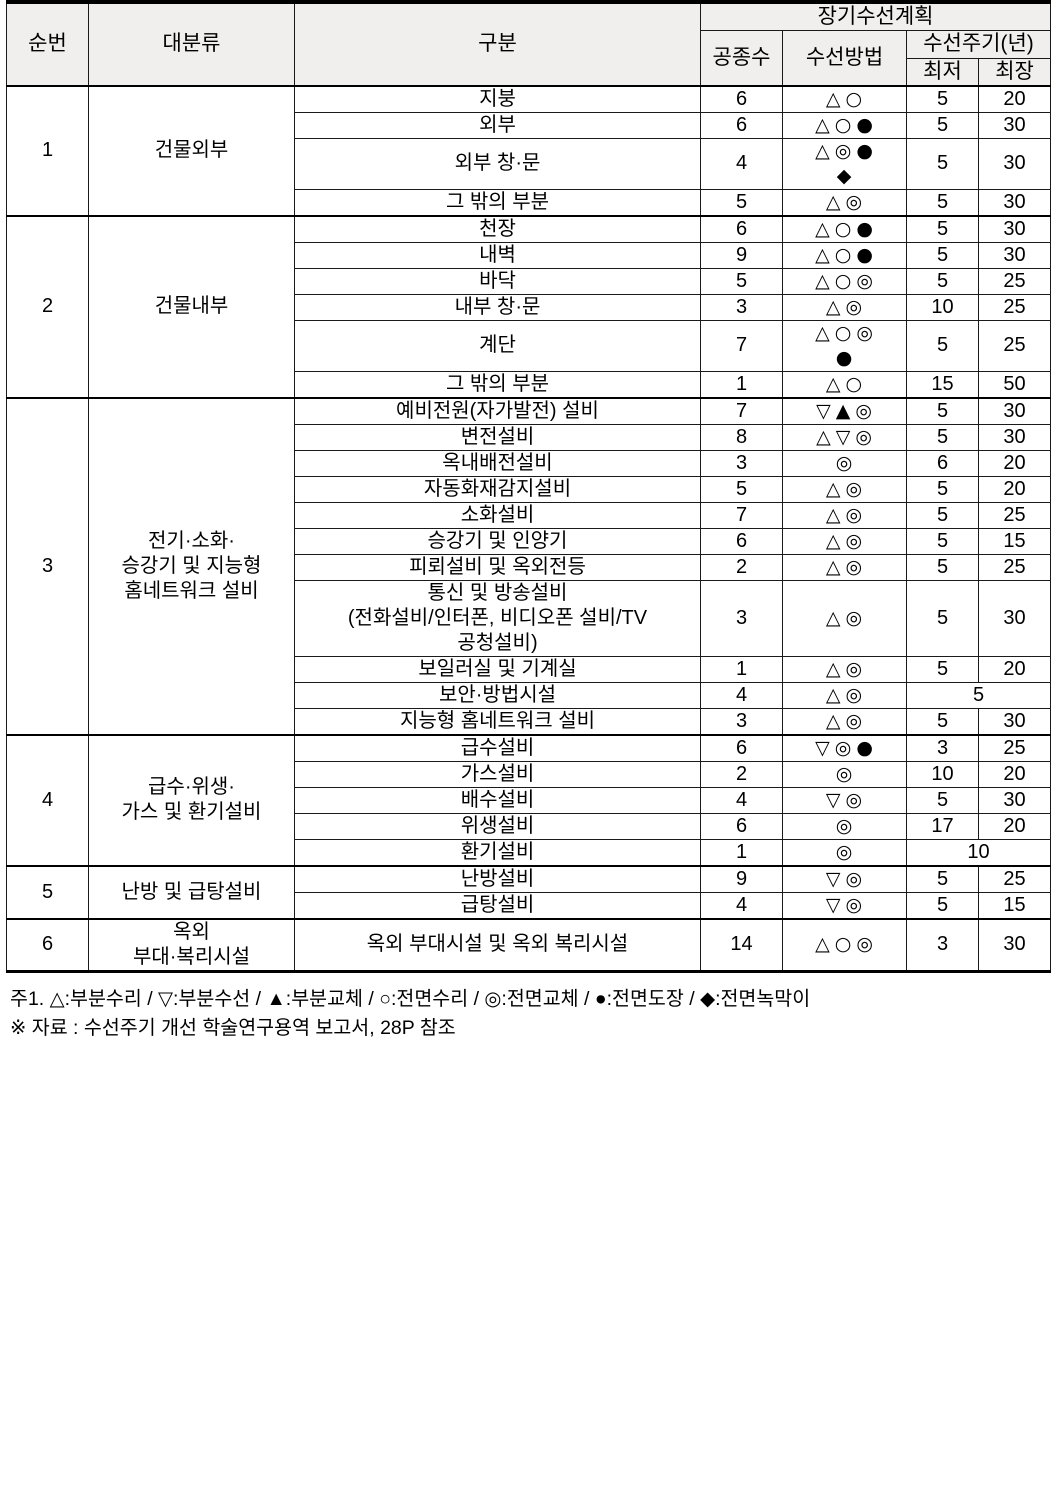 This screenshot has width=1056, height=1509. What do you see at coordinates (47, 892) in the screenshot?
I see `group-seq: 5` at bounding box center [47, 892].